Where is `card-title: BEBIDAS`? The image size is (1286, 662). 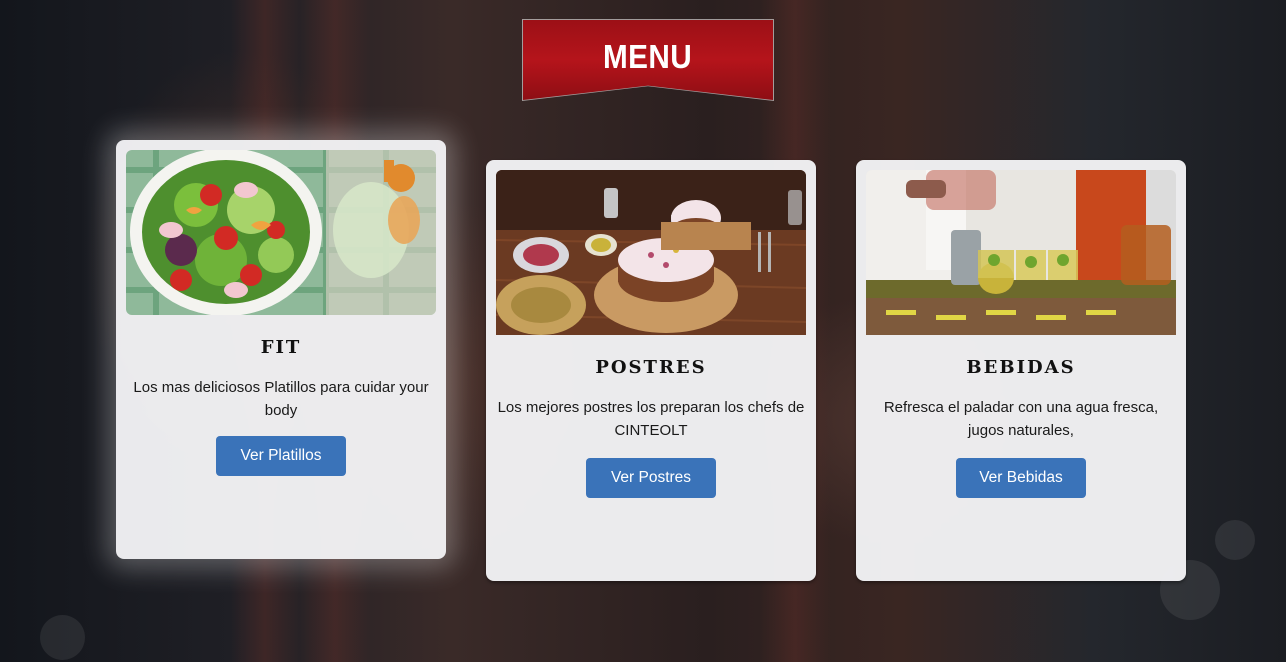
card-title: BEBIDAS is located at coordinates (1021, 367).